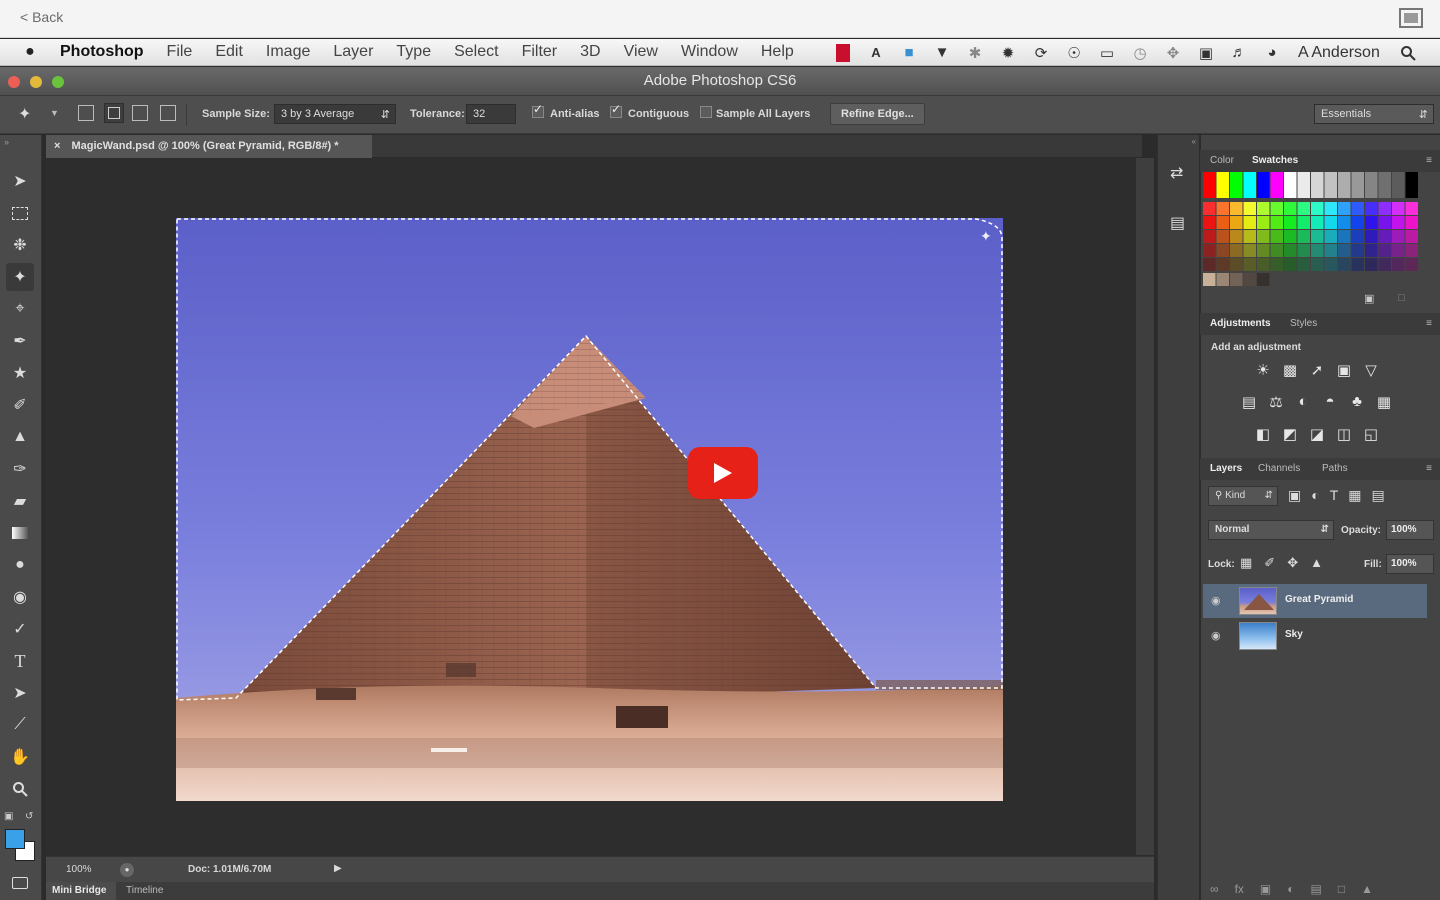  Describe the element at coordinates (1408, 53) in the screenshot. I see `spotlight-search-icon` at that location.